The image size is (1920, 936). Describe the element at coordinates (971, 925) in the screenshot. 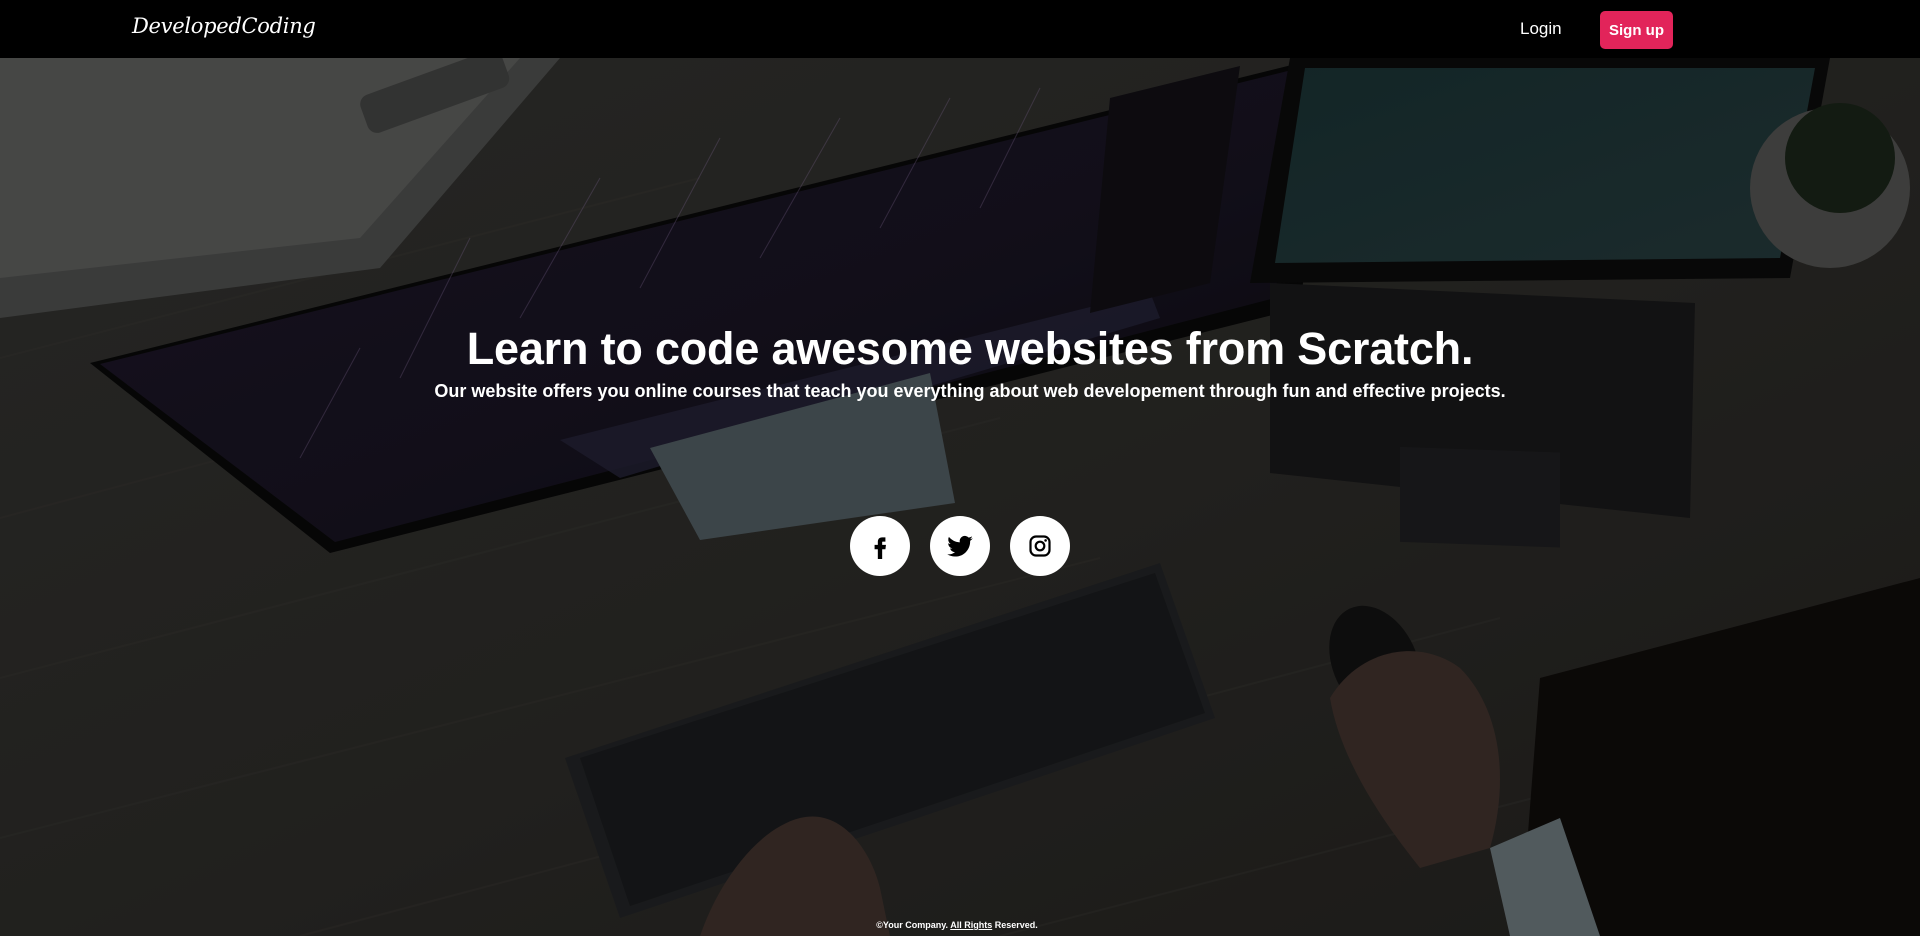

I see `footer-rights-link: All Rights` at that location.